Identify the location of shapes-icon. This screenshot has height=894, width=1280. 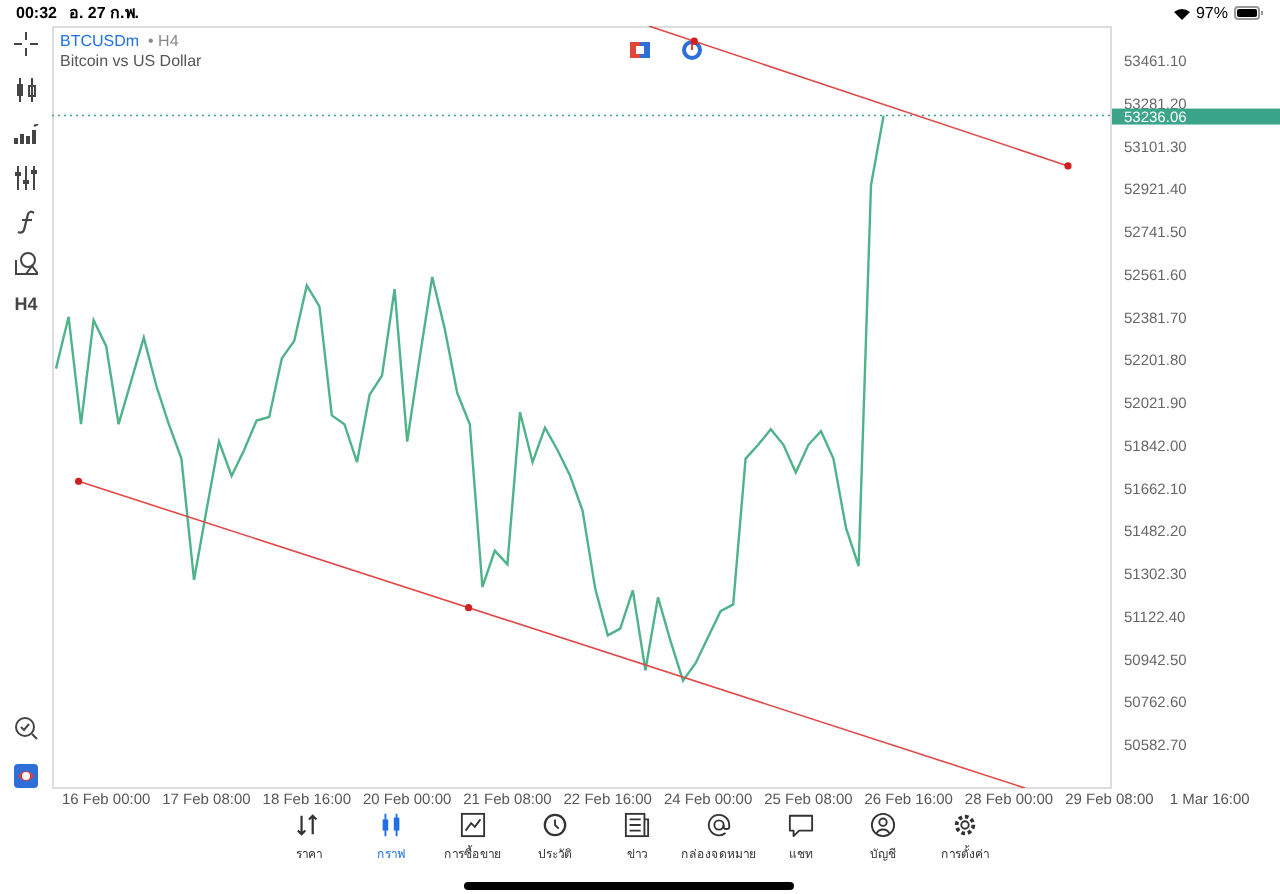
(26, 264).